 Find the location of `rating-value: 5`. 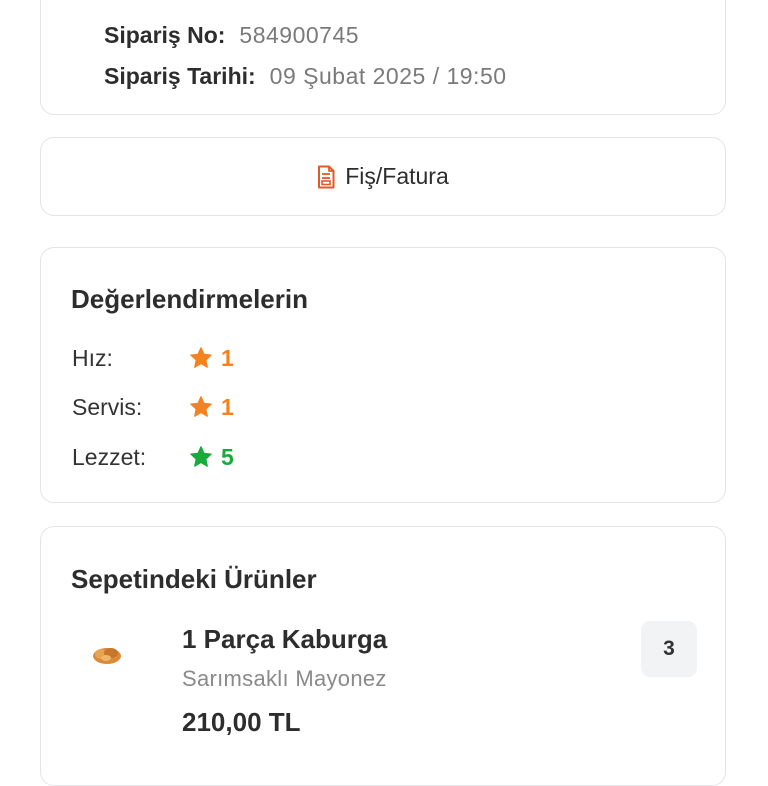

rating-value: 5 is located at coordinates (227, 456).